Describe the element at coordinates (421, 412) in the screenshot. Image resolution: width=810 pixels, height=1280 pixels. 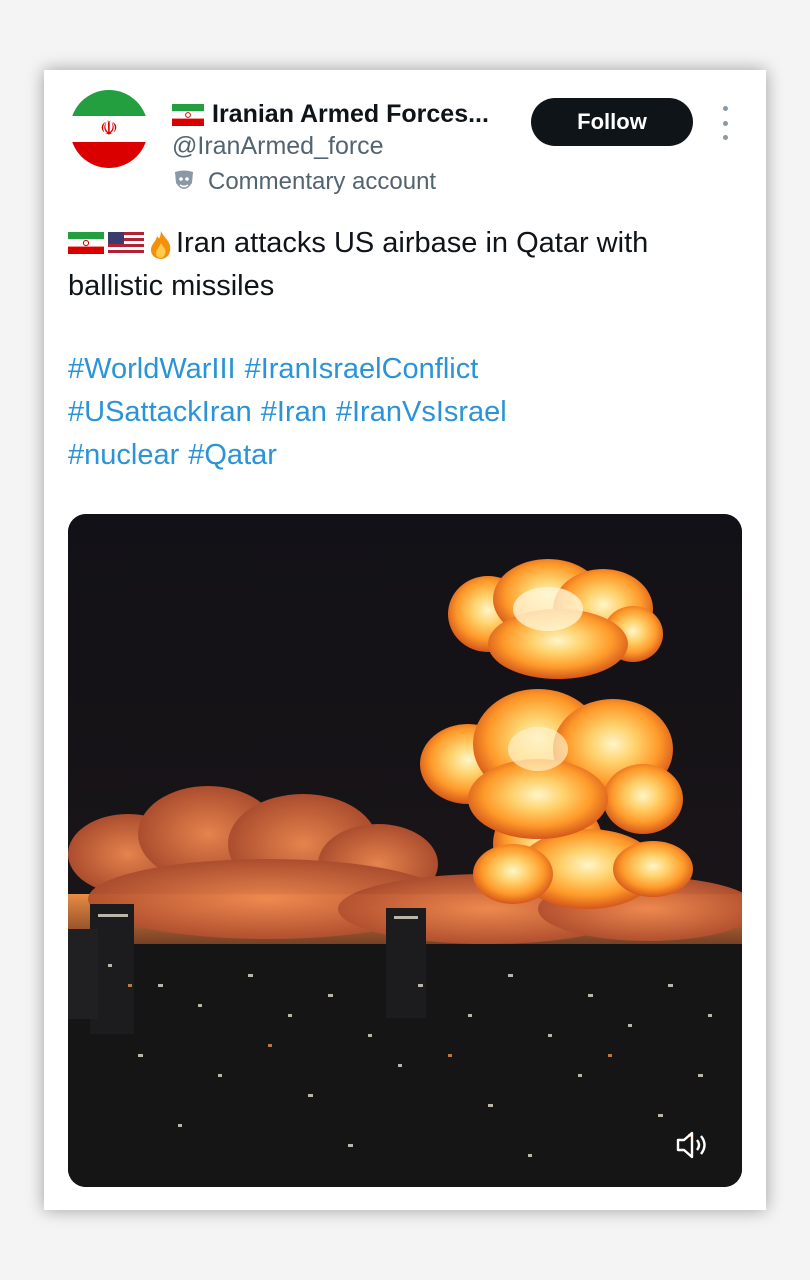
I see `hashtag-link: #IranVsIsrael` at that location.